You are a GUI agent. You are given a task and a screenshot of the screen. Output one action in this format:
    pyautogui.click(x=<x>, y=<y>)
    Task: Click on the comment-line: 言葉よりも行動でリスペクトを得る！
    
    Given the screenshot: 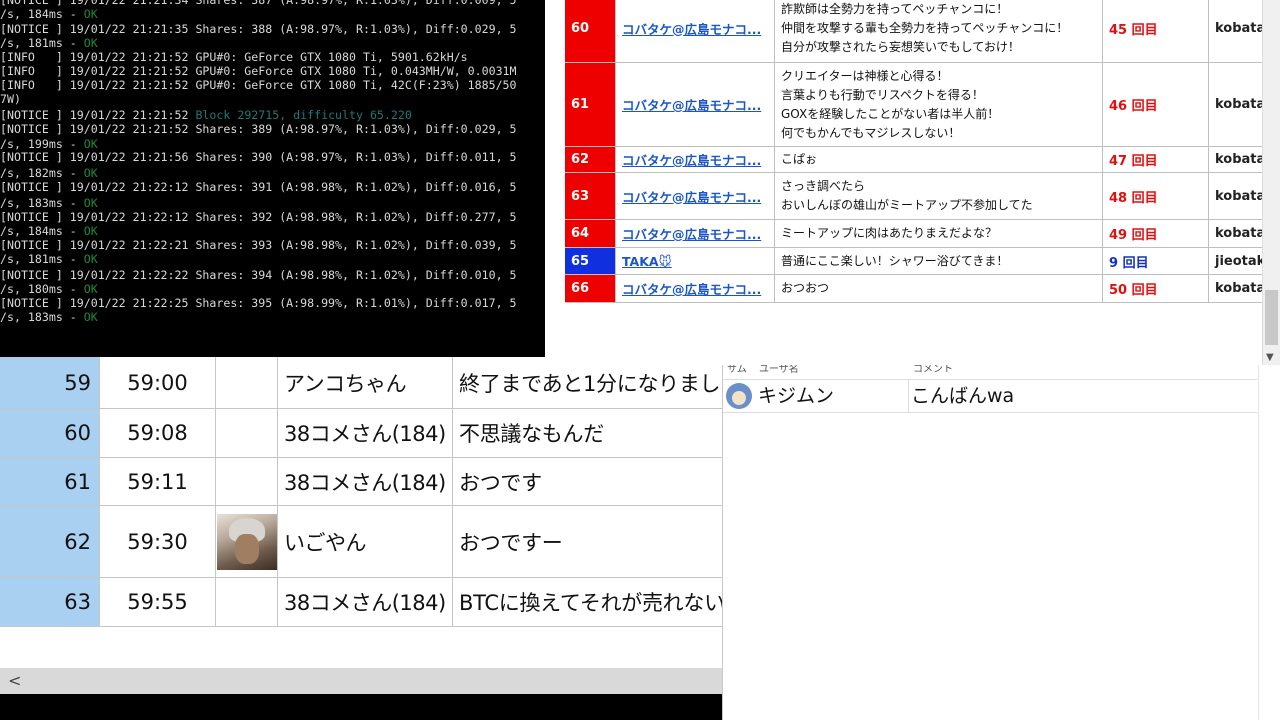 What is the action you would take?
    pyautogui.click(x=882, y=94)
    